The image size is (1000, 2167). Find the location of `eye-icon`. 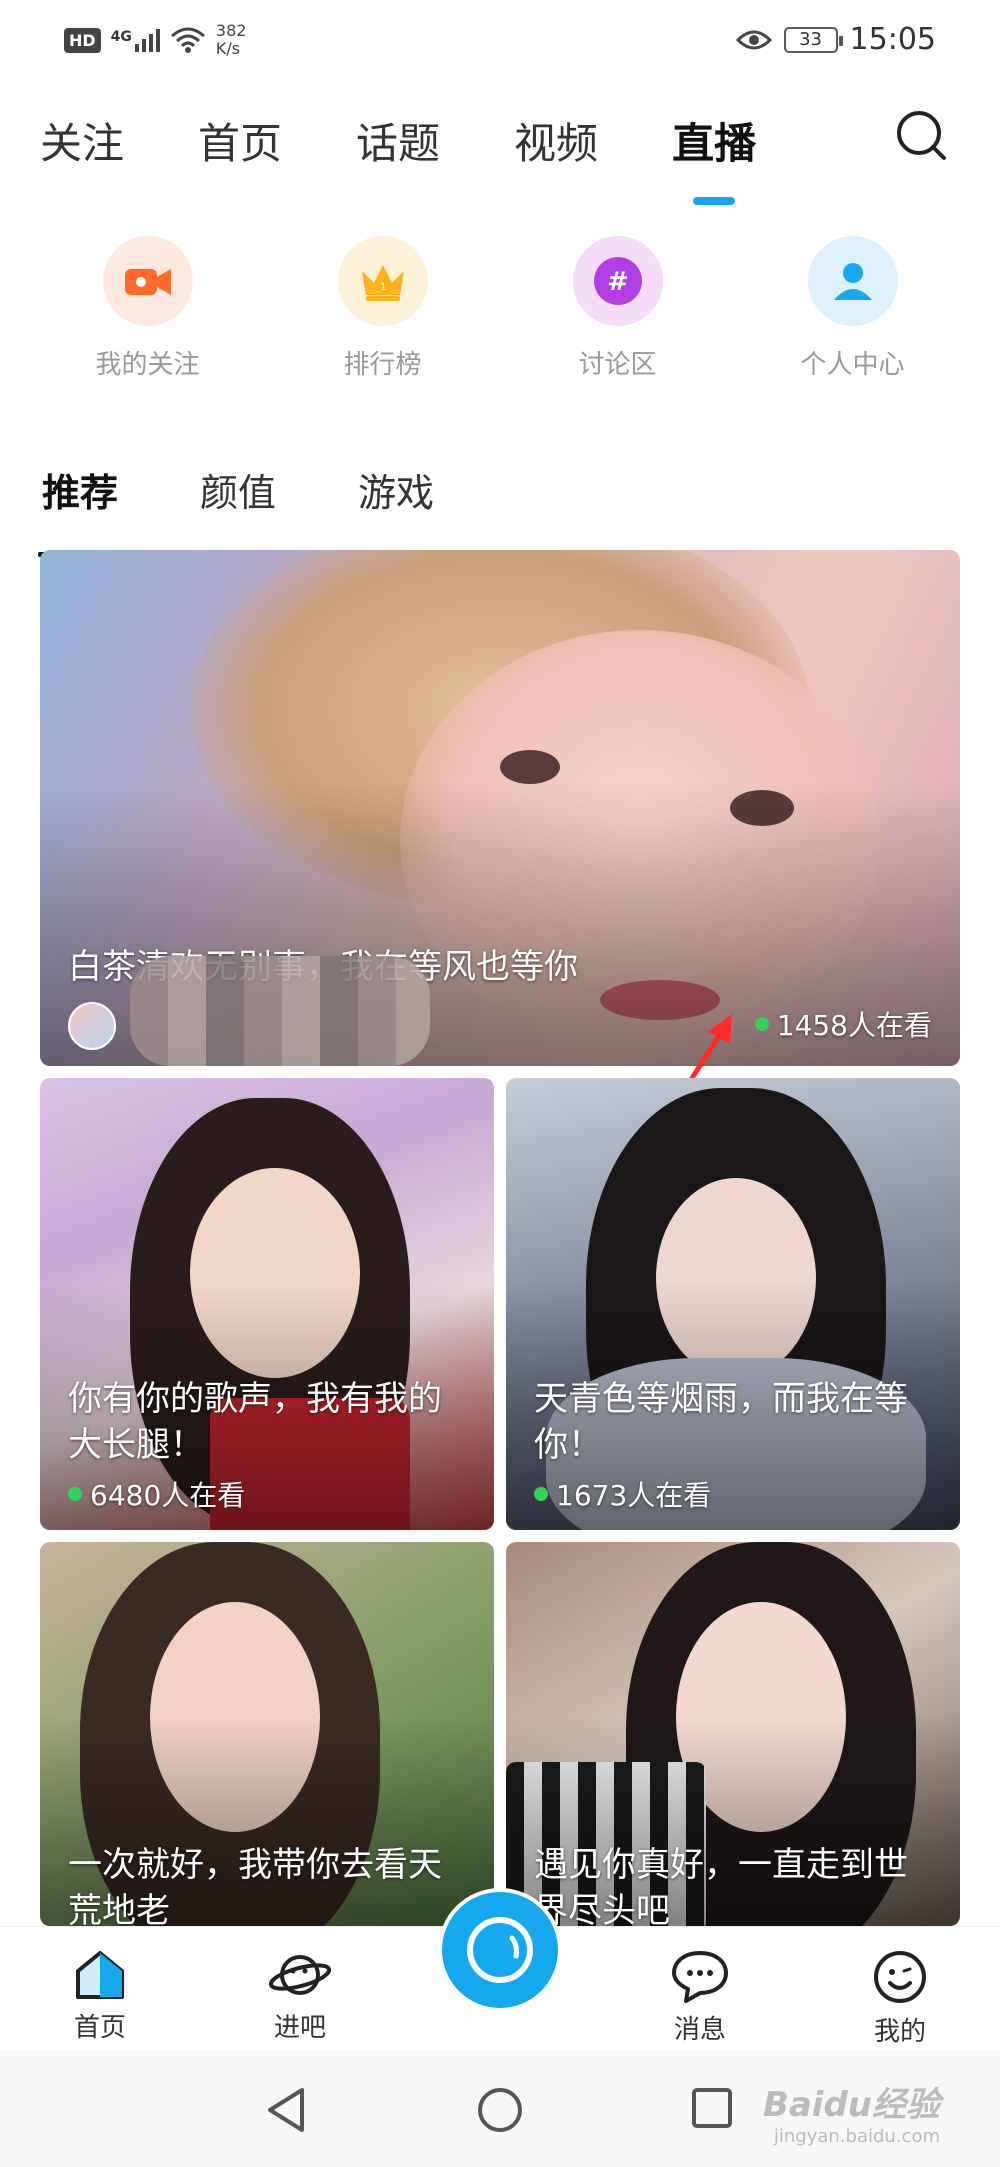

eye-icon is located at coordinates (753, 39).